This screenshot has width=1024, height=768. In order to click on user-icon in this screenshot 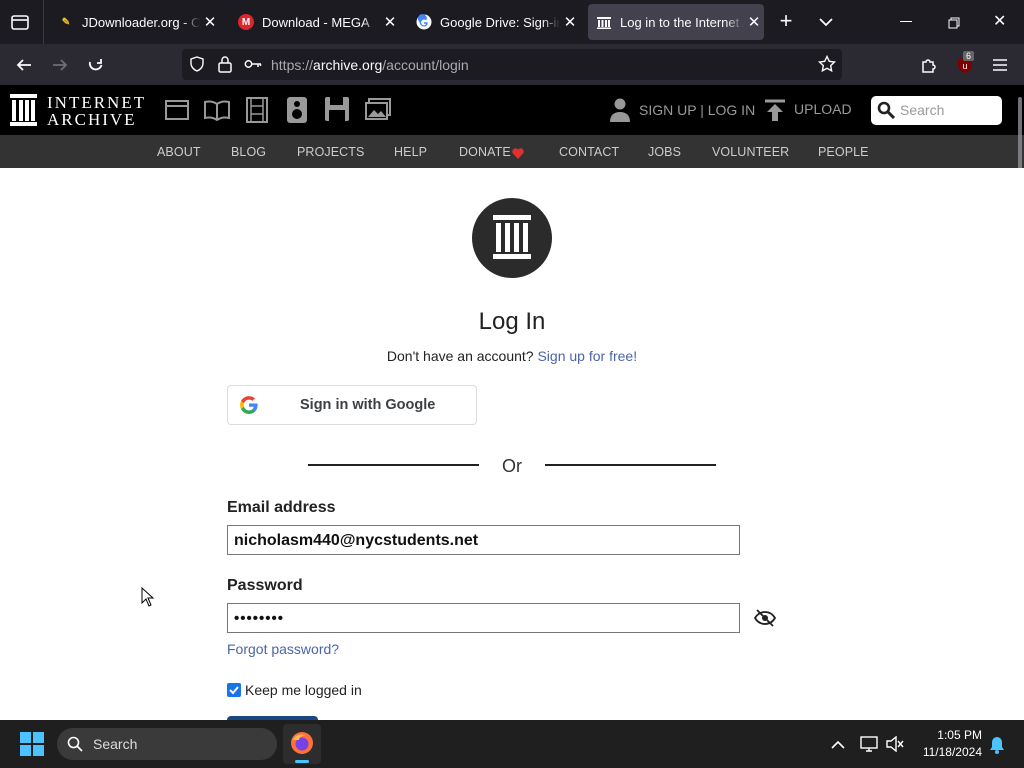, I will do `click(620, 112)`.